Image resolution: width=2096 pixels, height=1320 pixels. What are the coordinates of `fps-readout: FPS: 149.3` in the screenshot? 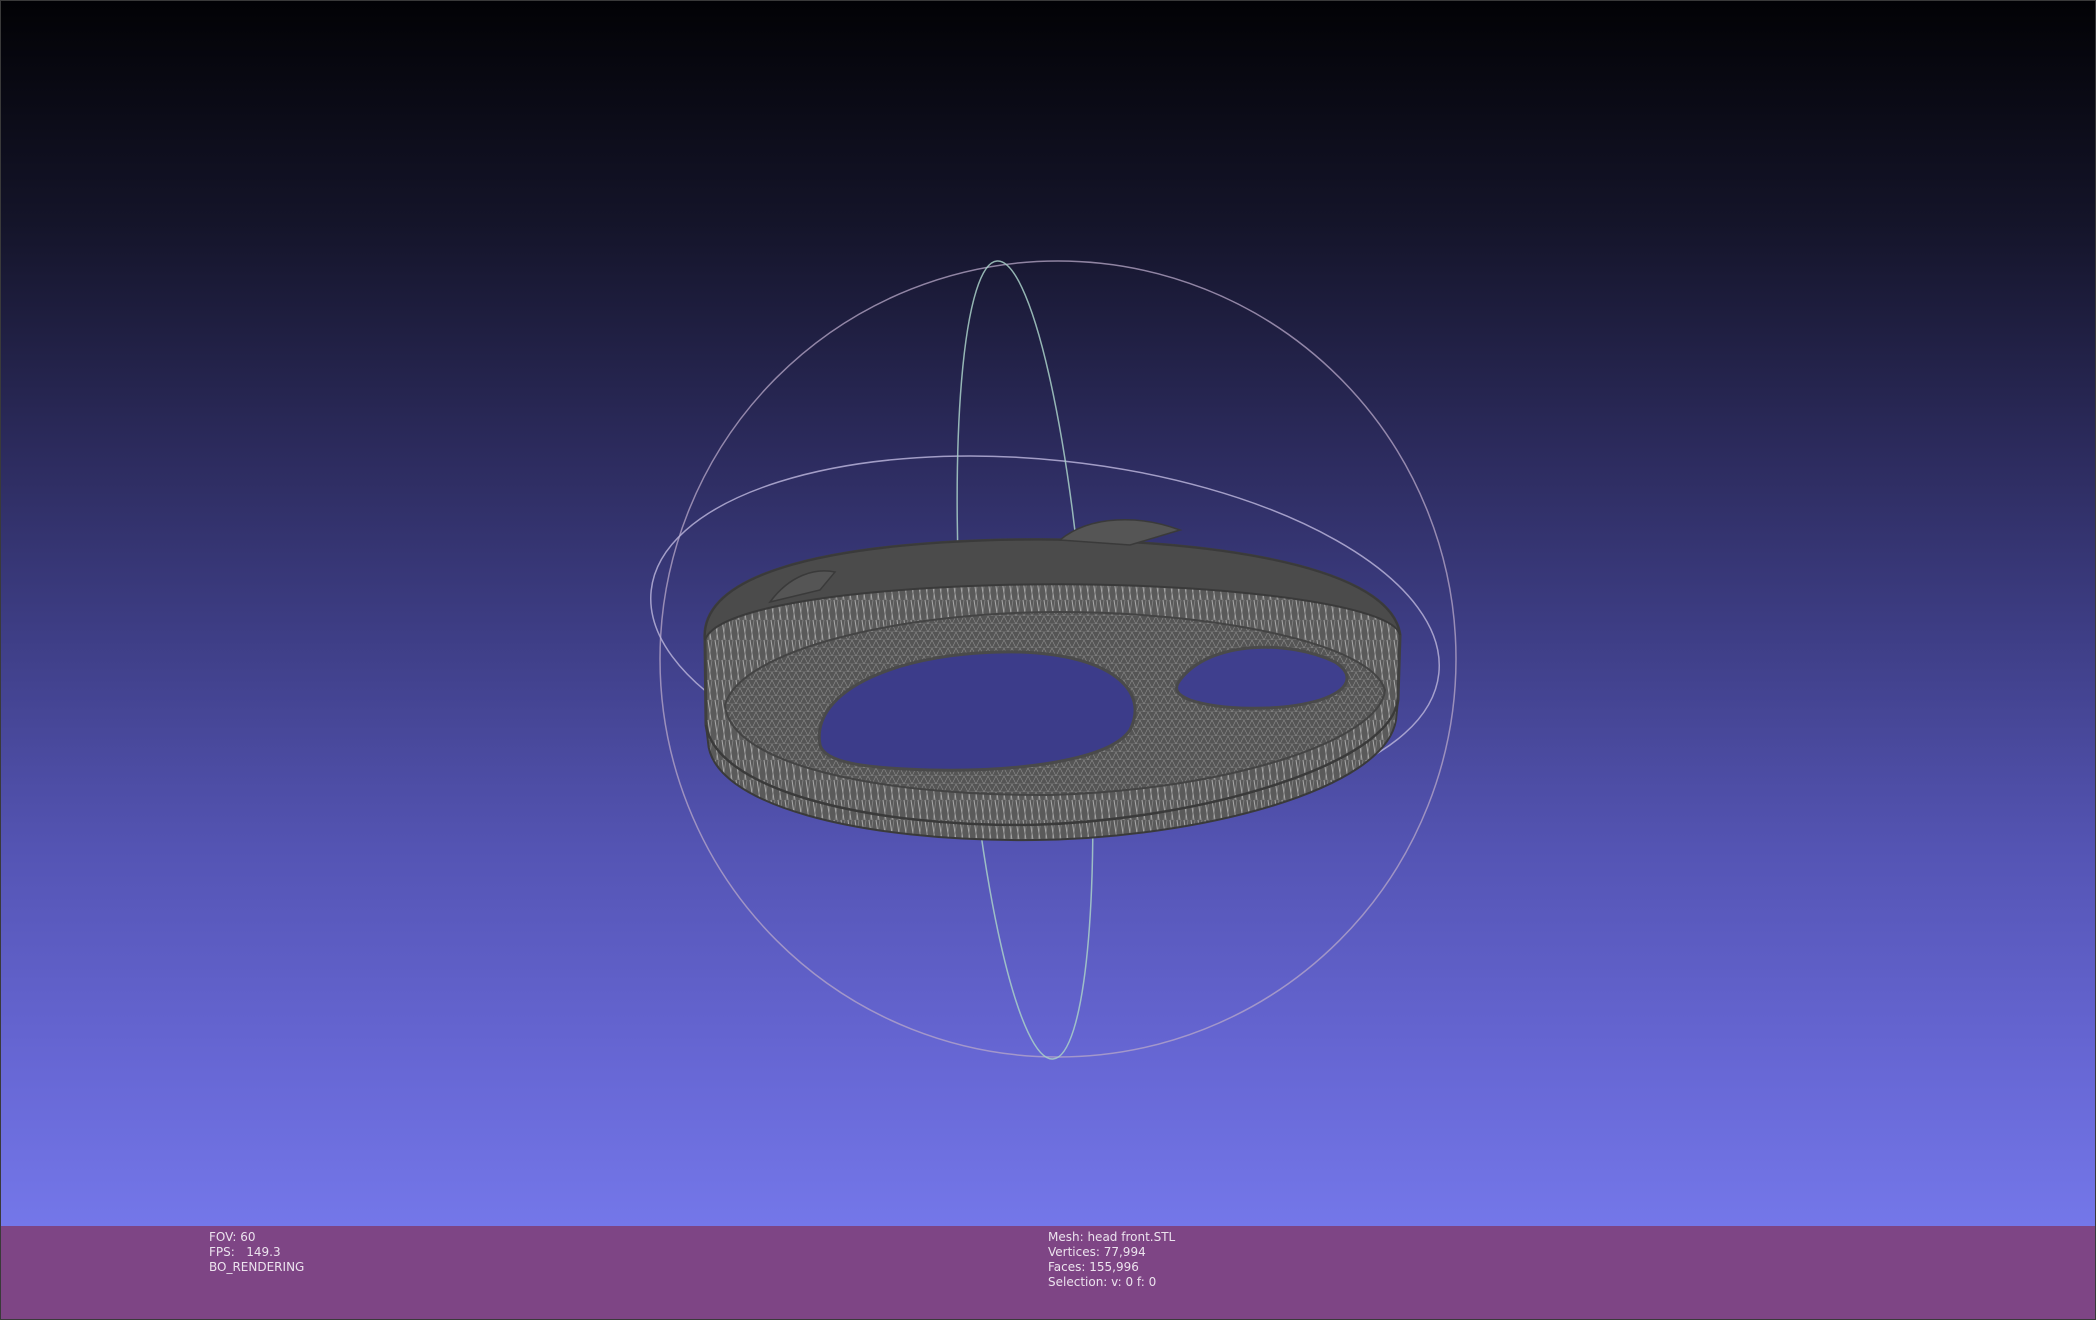 It's located at (245, 1252).